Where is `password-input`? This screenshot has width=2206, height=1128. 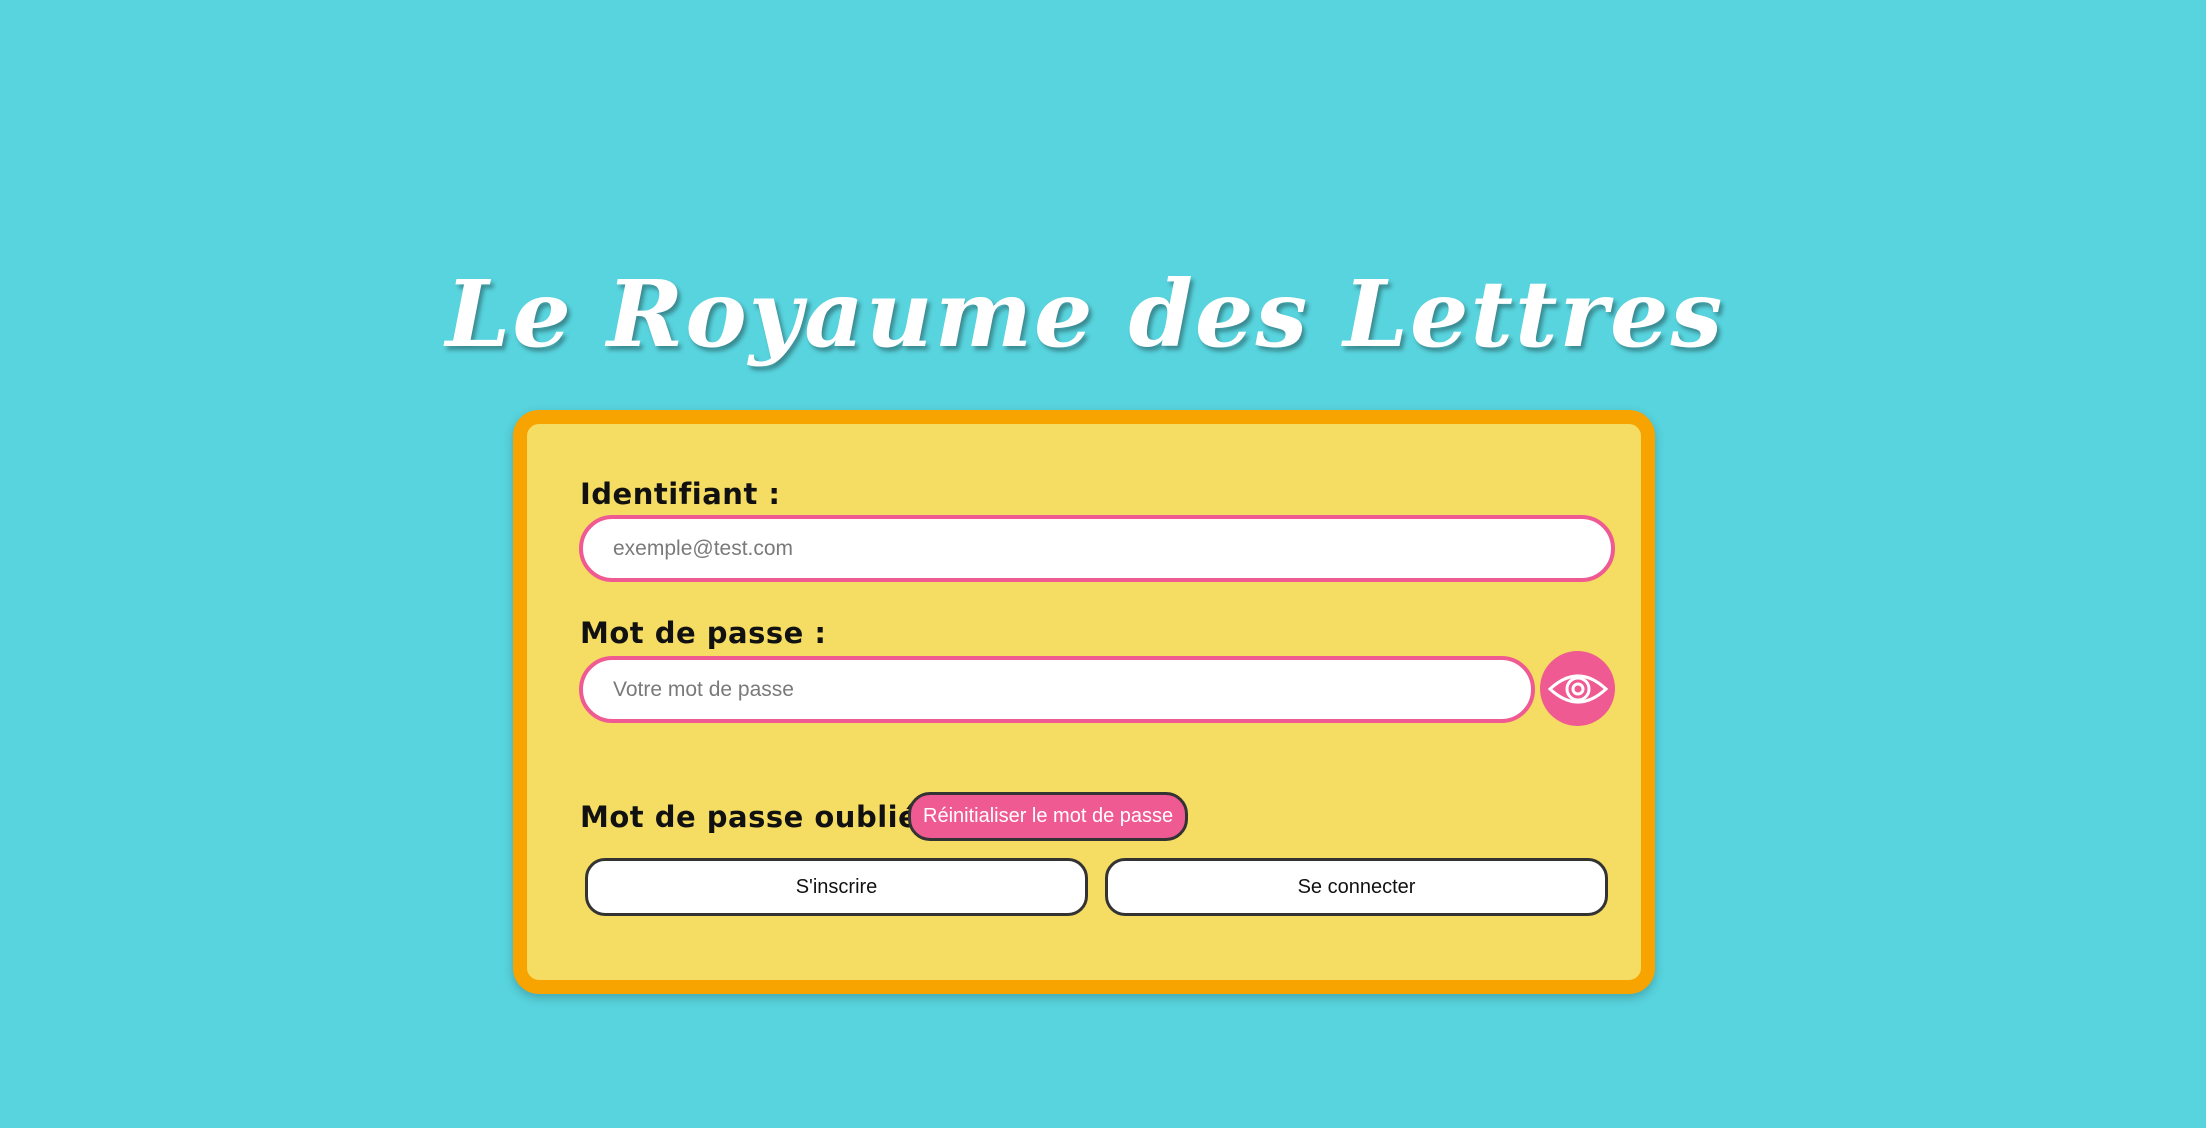 password-input is located at coordinates (1057, 689).